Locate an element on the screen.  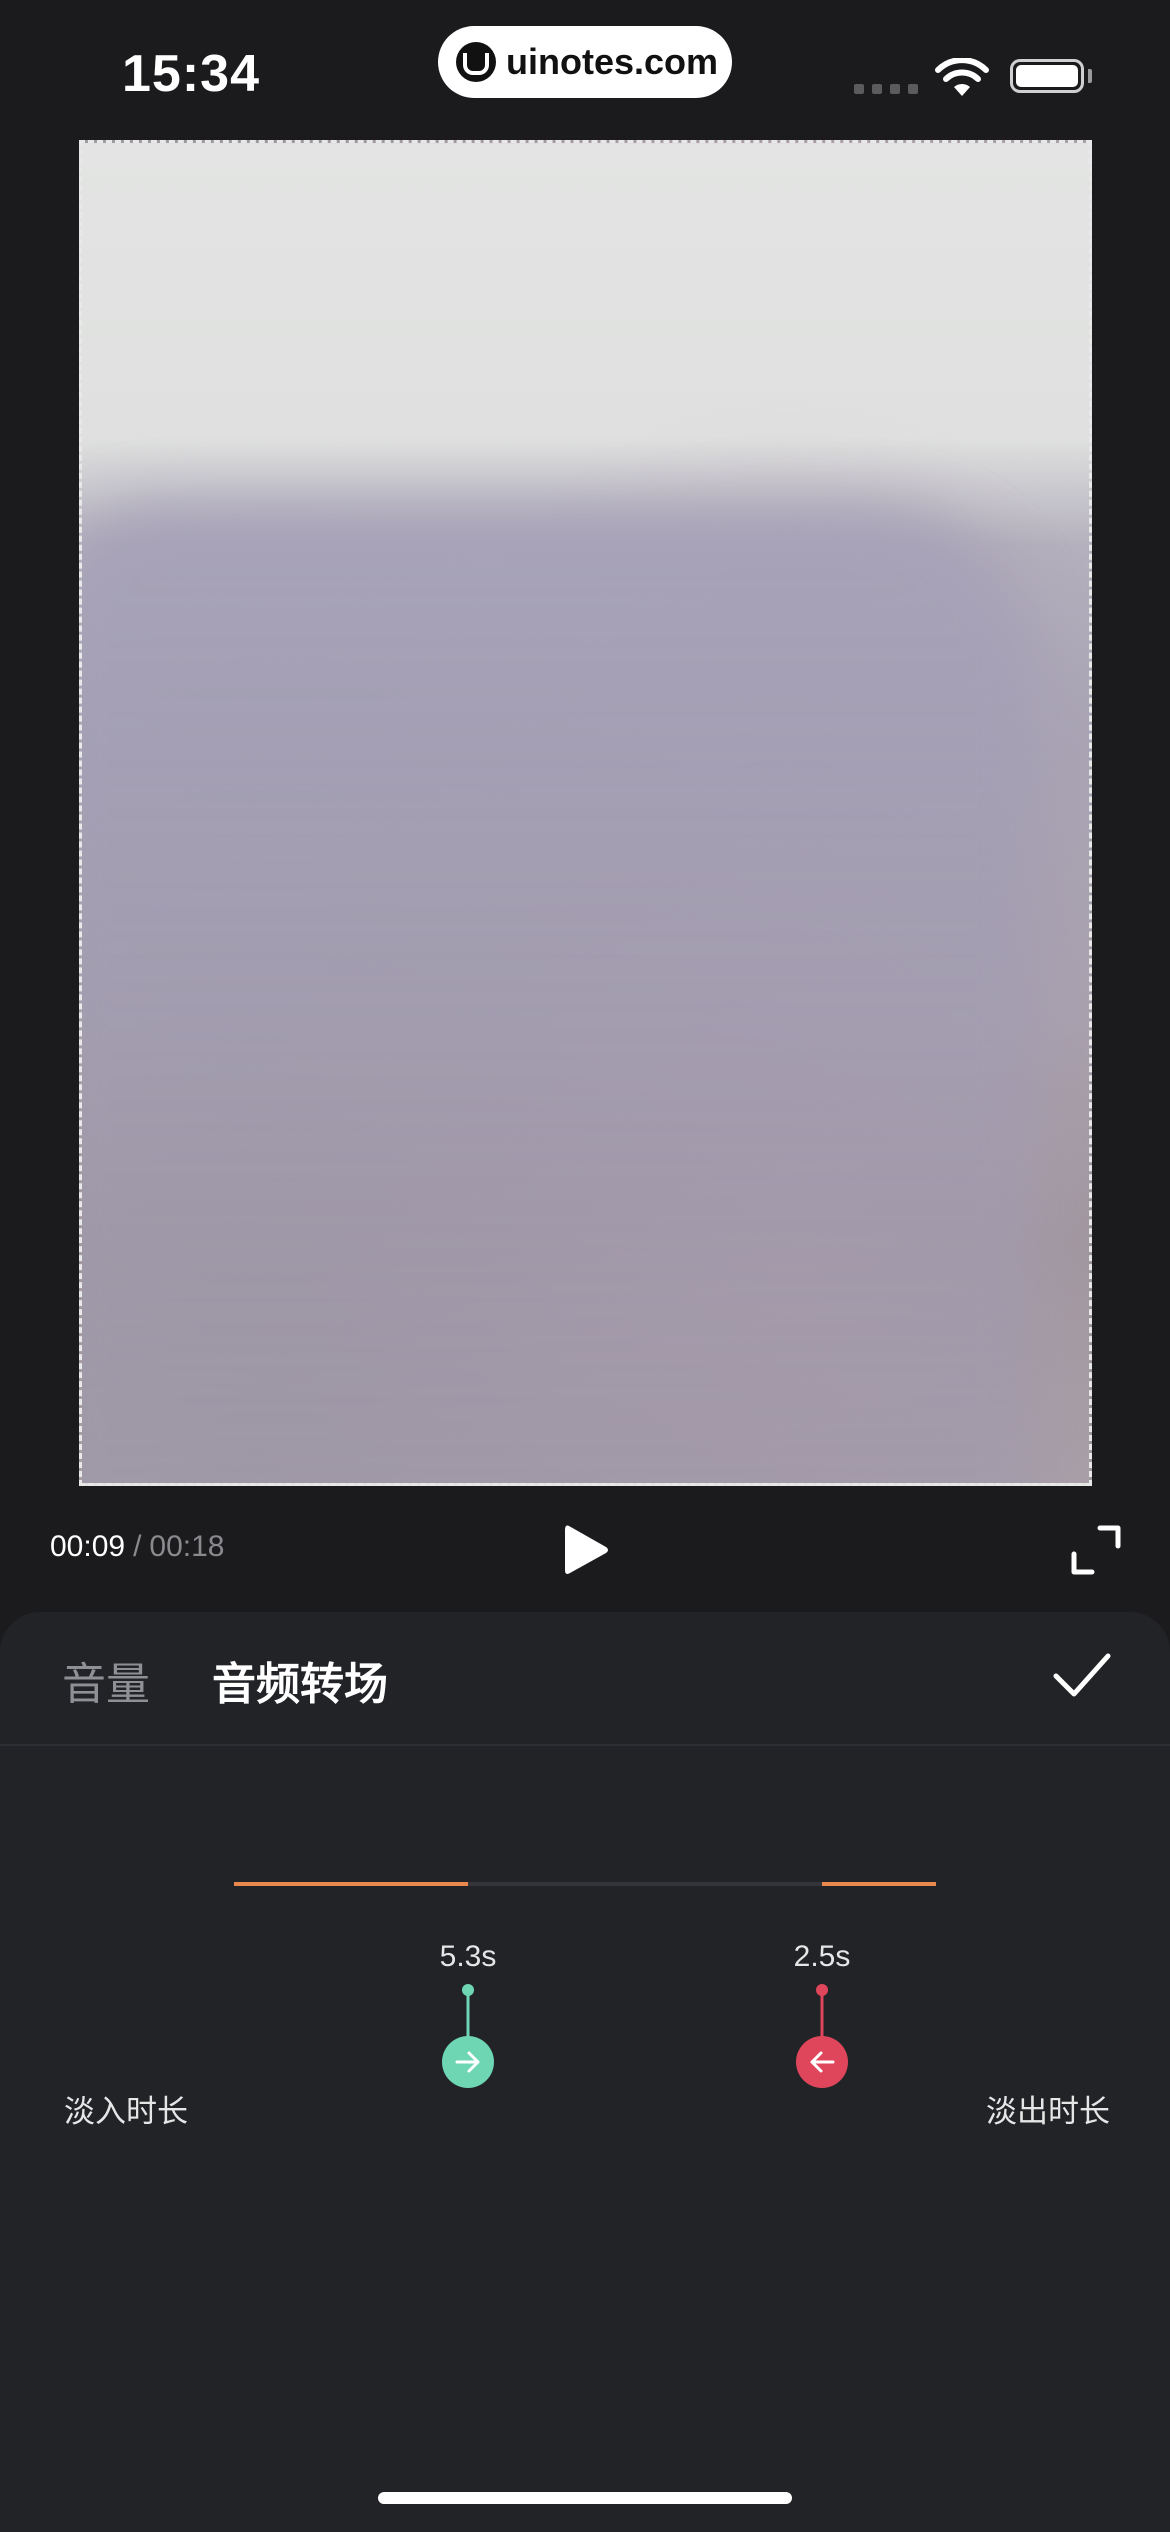
play-button is located at coordinates (586, 1550).